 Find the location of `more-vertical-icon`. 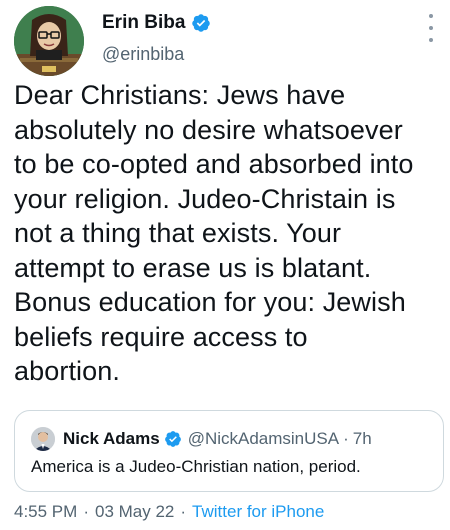

more-vertical-icon is located at coordinates (431, 28).